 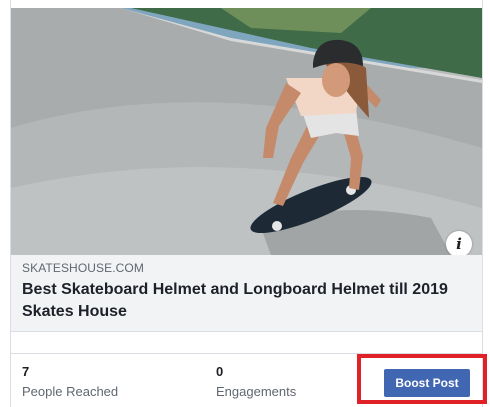 What do you see at coordinates (427, 383) in the screenshot?
I see `boost-post-button: Boost Post` at bounding box center [427, 383].